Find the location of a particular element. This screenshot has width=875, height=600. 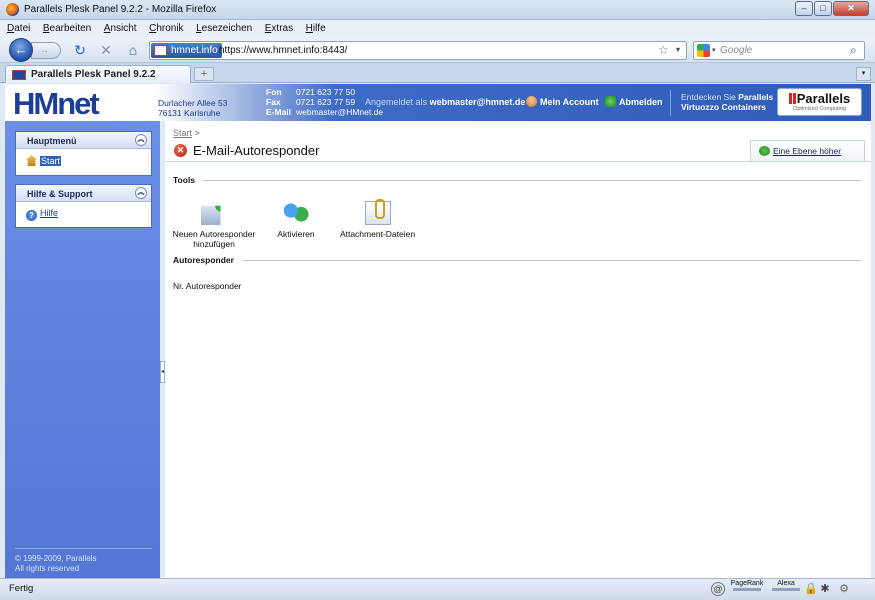

firefox-icon is located at coordinates (12, 9).